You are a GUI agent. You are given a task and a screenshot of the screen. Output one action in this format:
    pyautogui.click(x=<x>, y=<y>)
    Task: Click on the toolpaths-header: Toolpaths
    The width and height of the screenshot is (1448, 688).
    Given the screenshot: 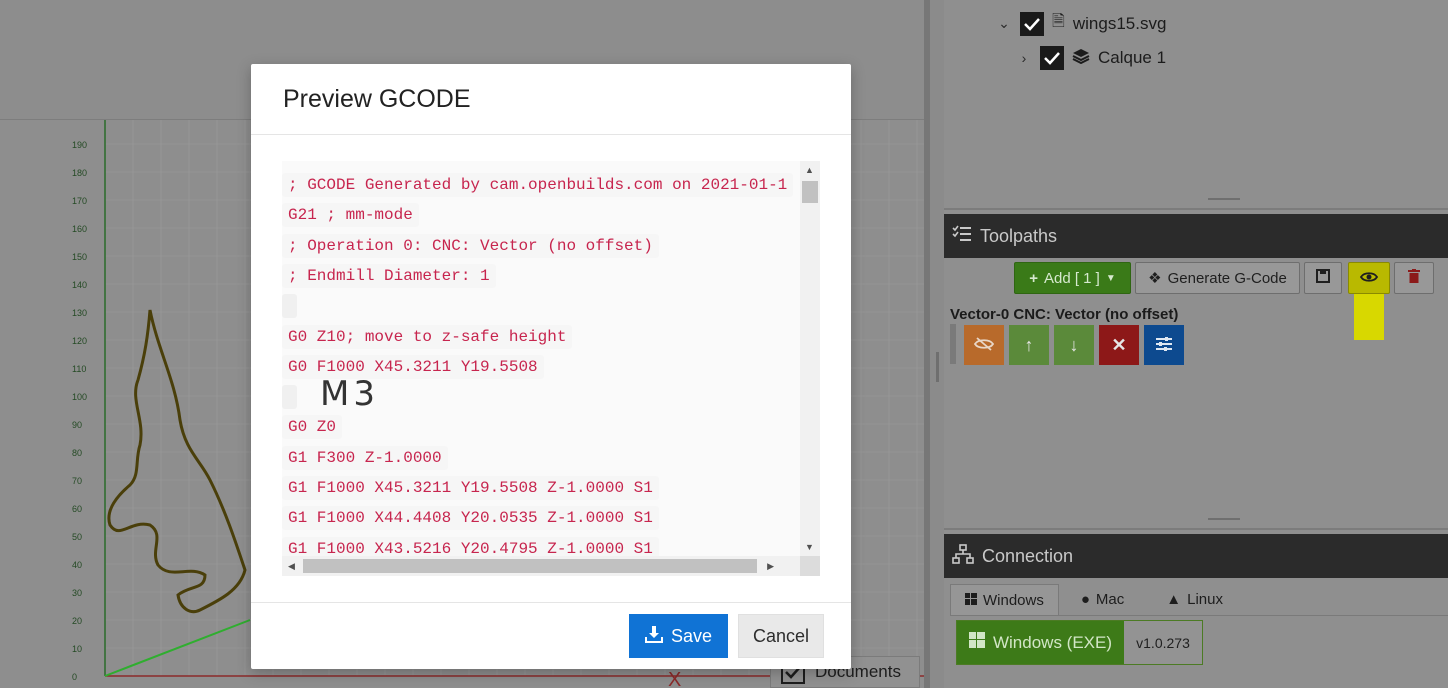 What is the action you would take?
    pyautogui.click(x=1196, y=236)
    